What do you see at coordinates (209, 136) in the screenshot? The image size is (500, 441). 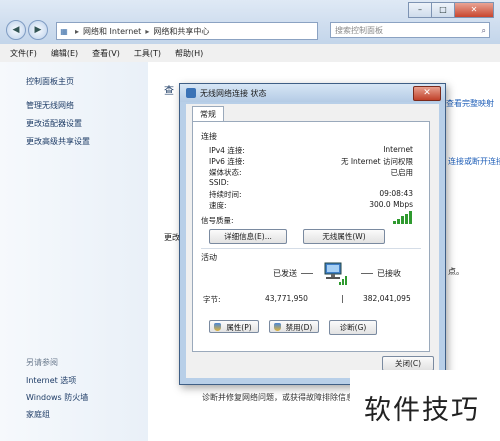 I see `connection-group-label: 连接` at bounding box center [209, 136].